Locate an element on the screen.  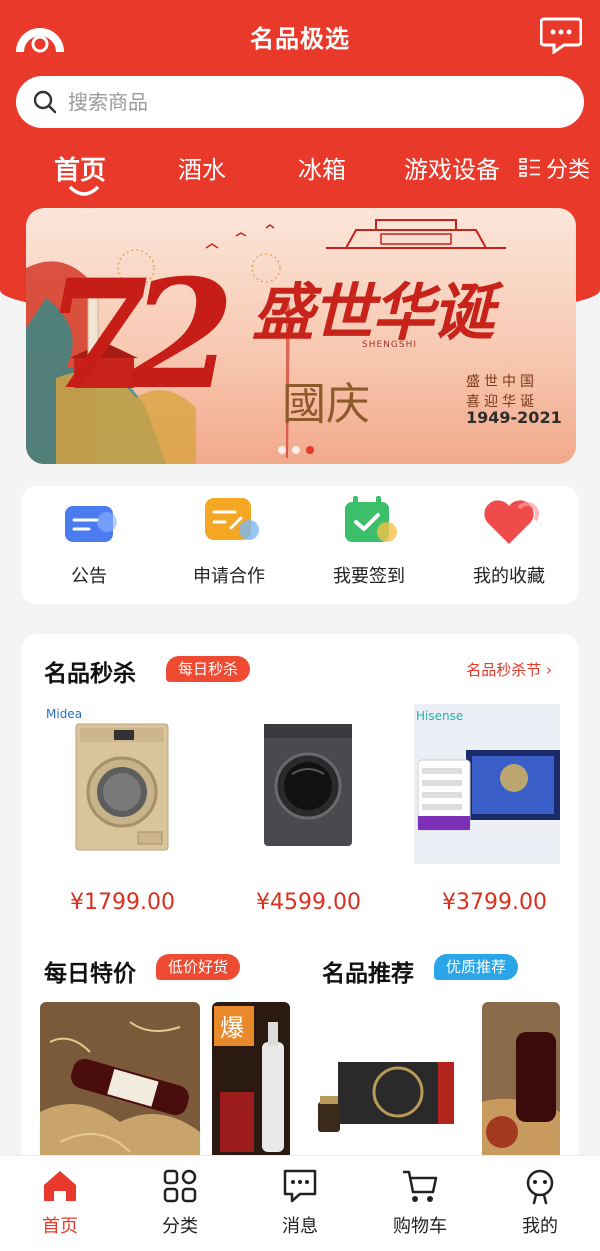
message-icon is located at coordinates (300, 1186).